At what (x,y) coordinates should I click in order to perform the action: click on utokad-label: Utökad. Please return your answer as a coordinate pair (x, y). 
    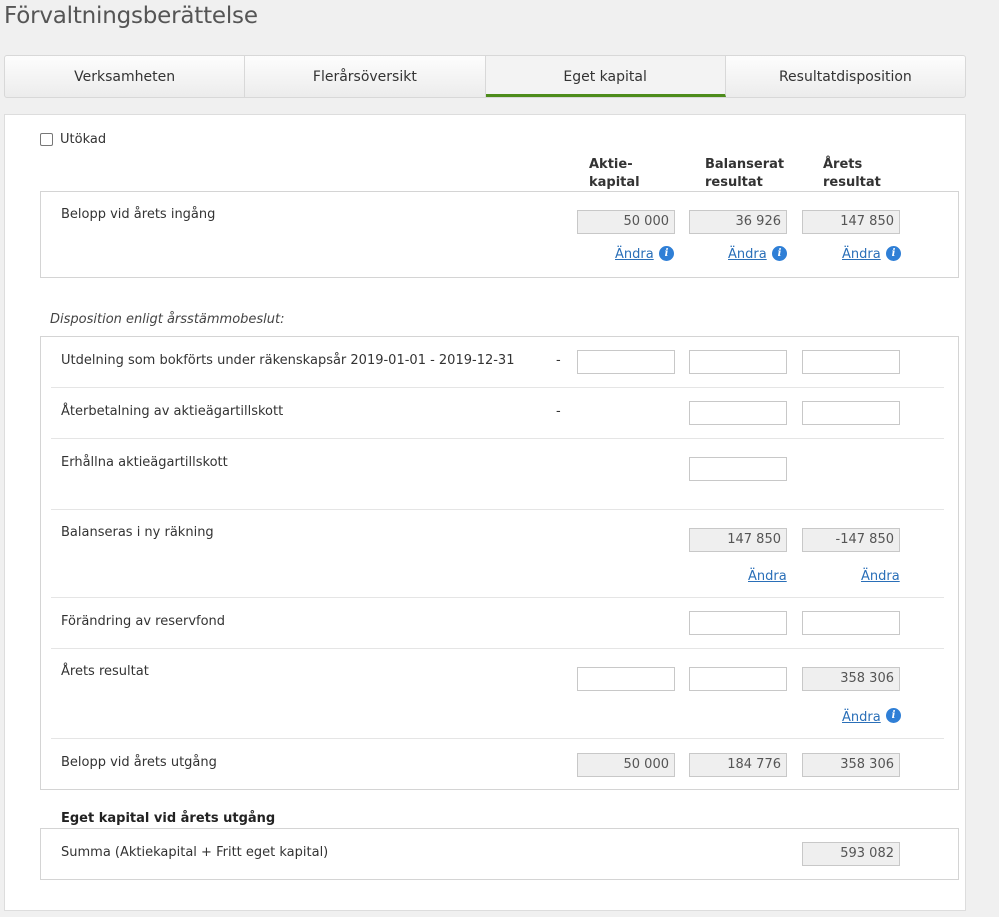
    Looking at the image, I should click on (83, 139).